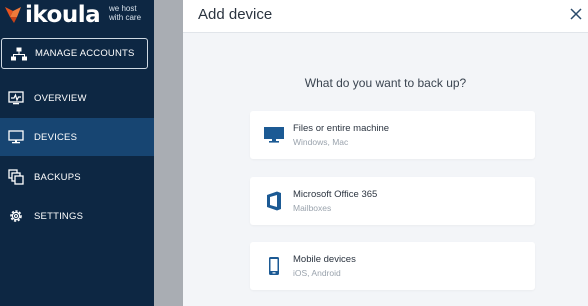 The height and width of the screenshot is (306, 588). What do you see at coordinates (16, 98) in the screenshot?
I see `pulse-monitor-icon` at bounding box center [16, 98].